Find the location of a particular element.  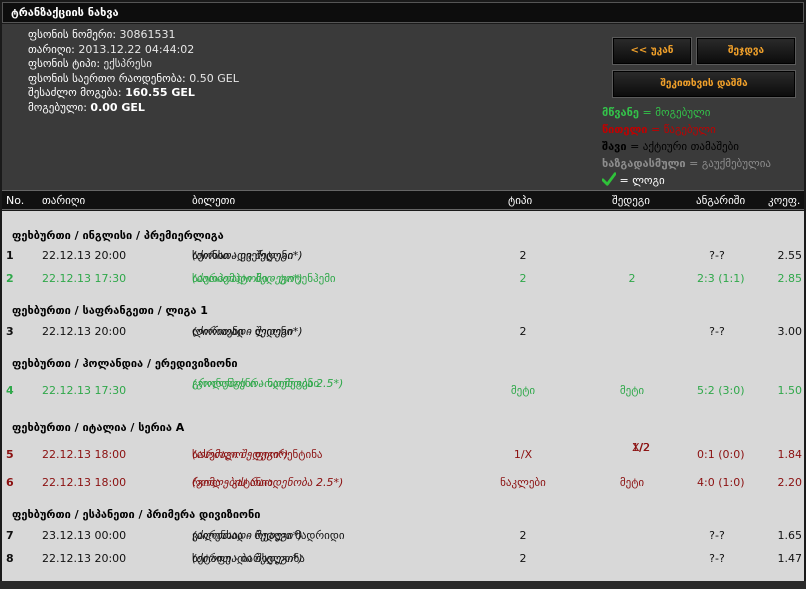

won-line: მოგებული: 0.00 GEL is located at coordinates (86, 107).